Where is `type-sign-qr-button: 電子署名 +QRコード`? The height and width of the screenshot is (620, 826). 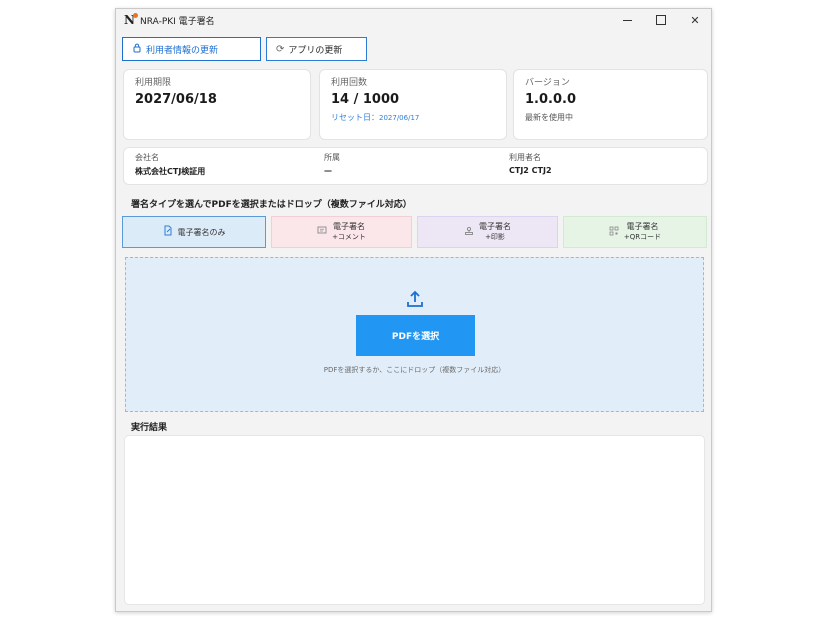 type-sign-qr-button: 電子署名 +QRコード is located at coordinates (635, 232).